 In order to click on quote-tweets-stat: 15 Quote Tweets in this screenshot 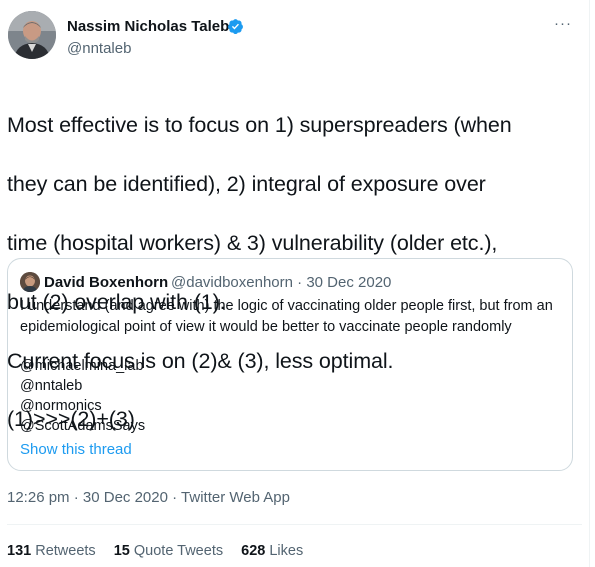, I will do `click(168, 551)`.